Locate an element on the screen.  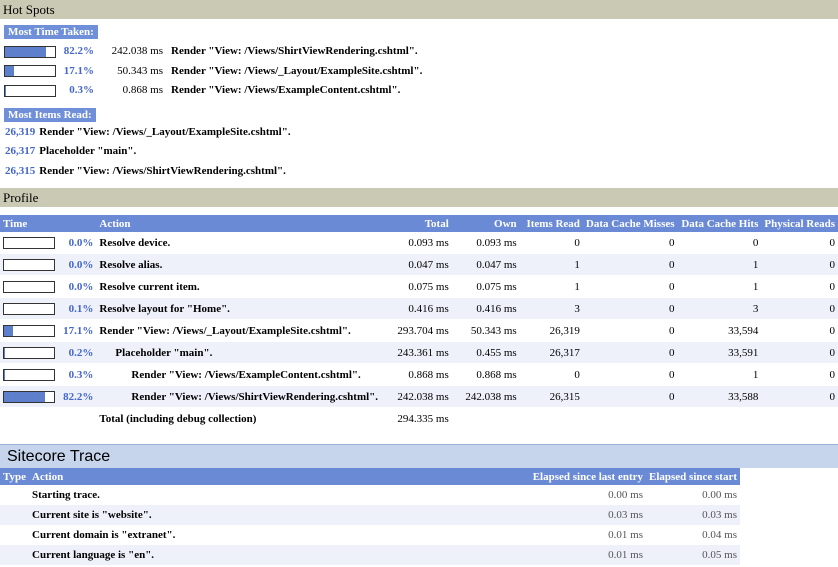
time-ms: 242.038 ms is located at coordinates (137, 51).